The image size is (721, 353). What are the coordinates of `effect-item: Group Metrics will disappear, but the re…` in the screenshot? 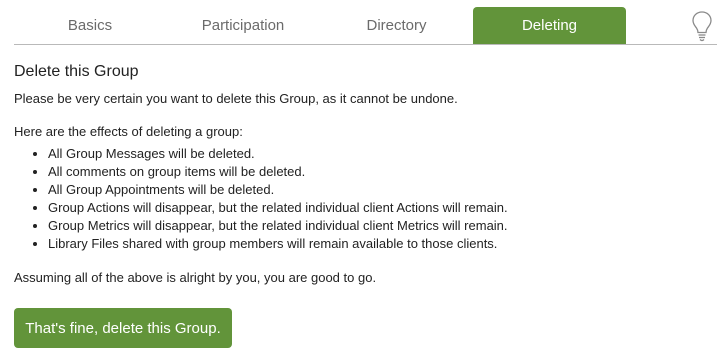 It's located at (381, 226).